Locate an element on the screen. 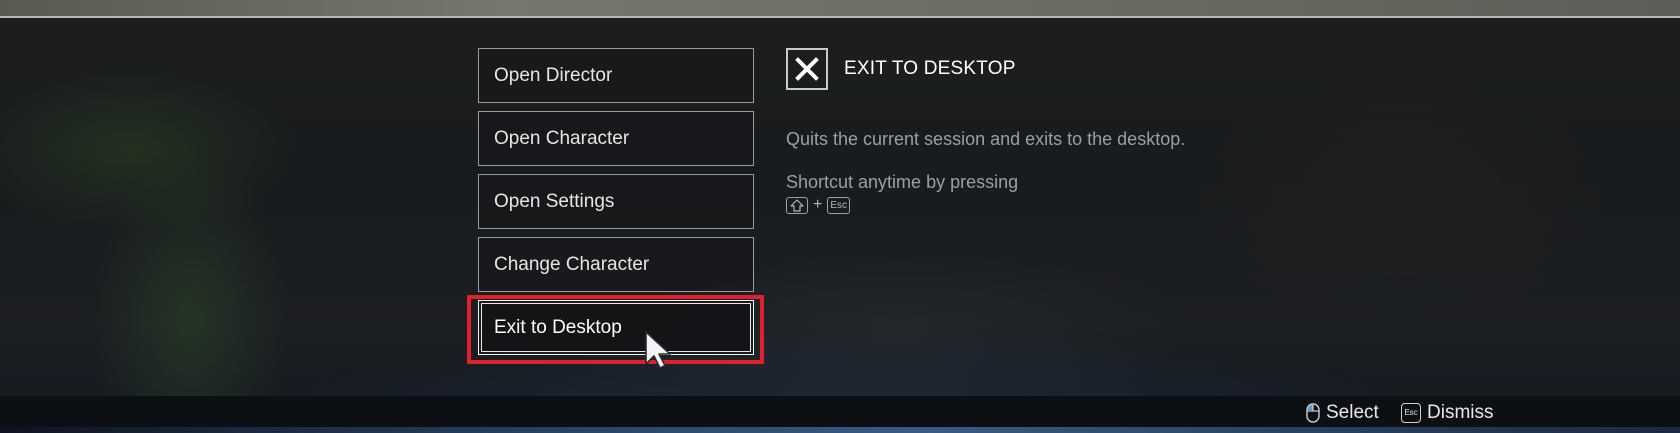  close-x-icon is located at coordinates (807, 69).